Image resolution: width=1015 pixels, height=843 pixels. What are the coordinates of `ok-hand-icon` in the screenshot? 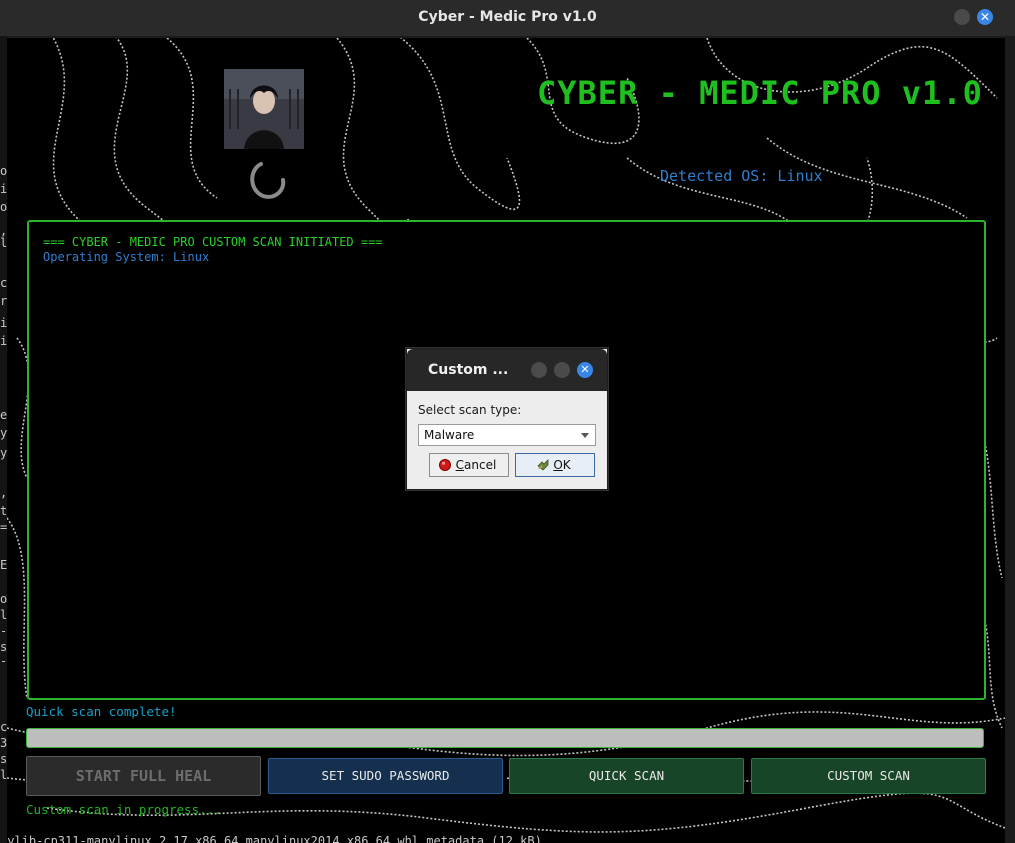 It's located at (543, 465).